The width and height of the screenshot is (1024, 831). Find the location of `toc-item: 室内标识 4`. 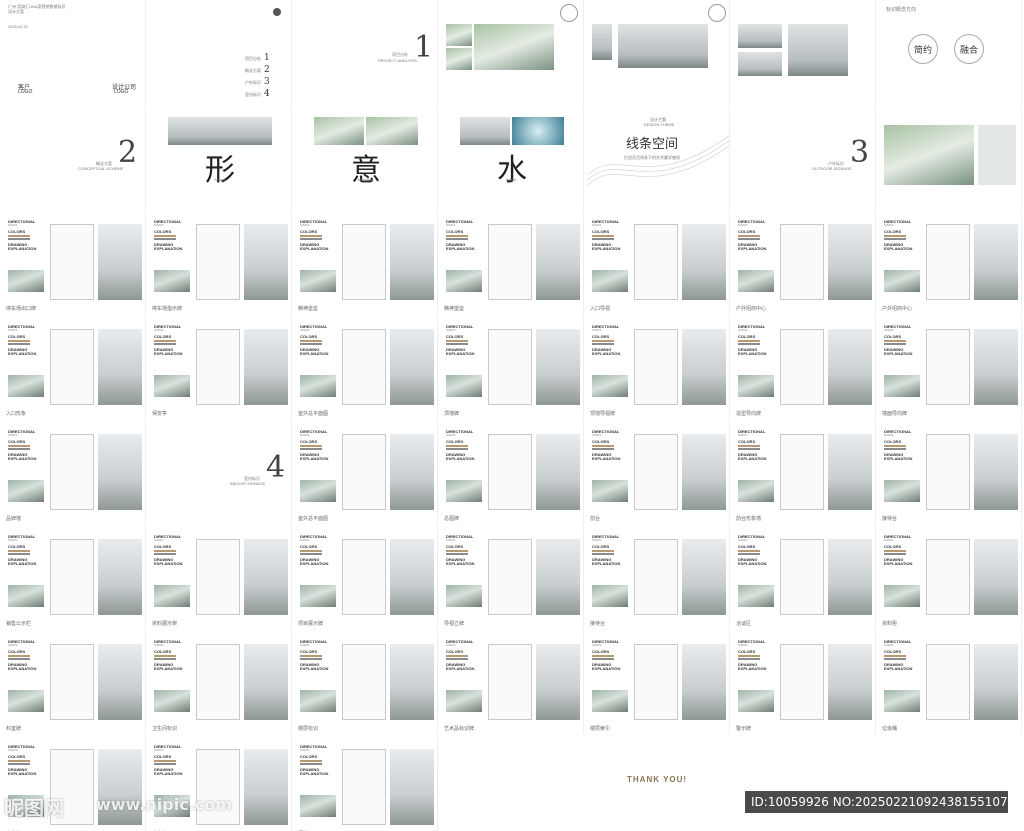

toc-item: 室内标识 4 is located at coordinates (257, 94).